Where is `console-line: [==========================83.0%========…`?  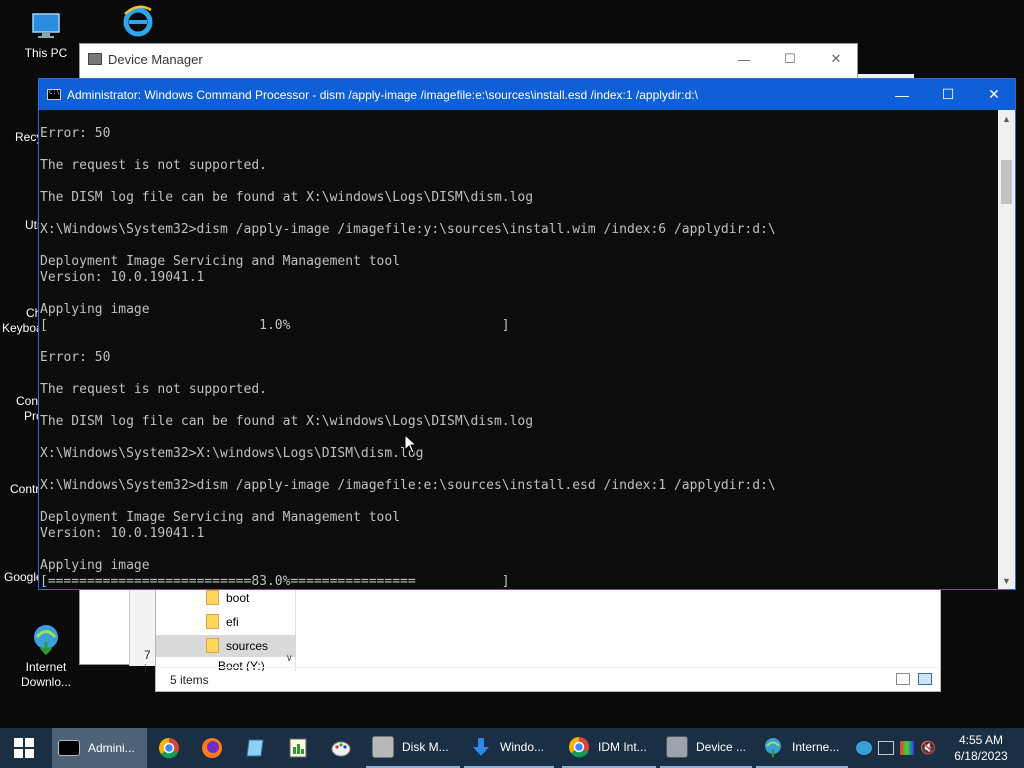
console-line: [==========================83.0%========… is located at coordinates (275, 581).